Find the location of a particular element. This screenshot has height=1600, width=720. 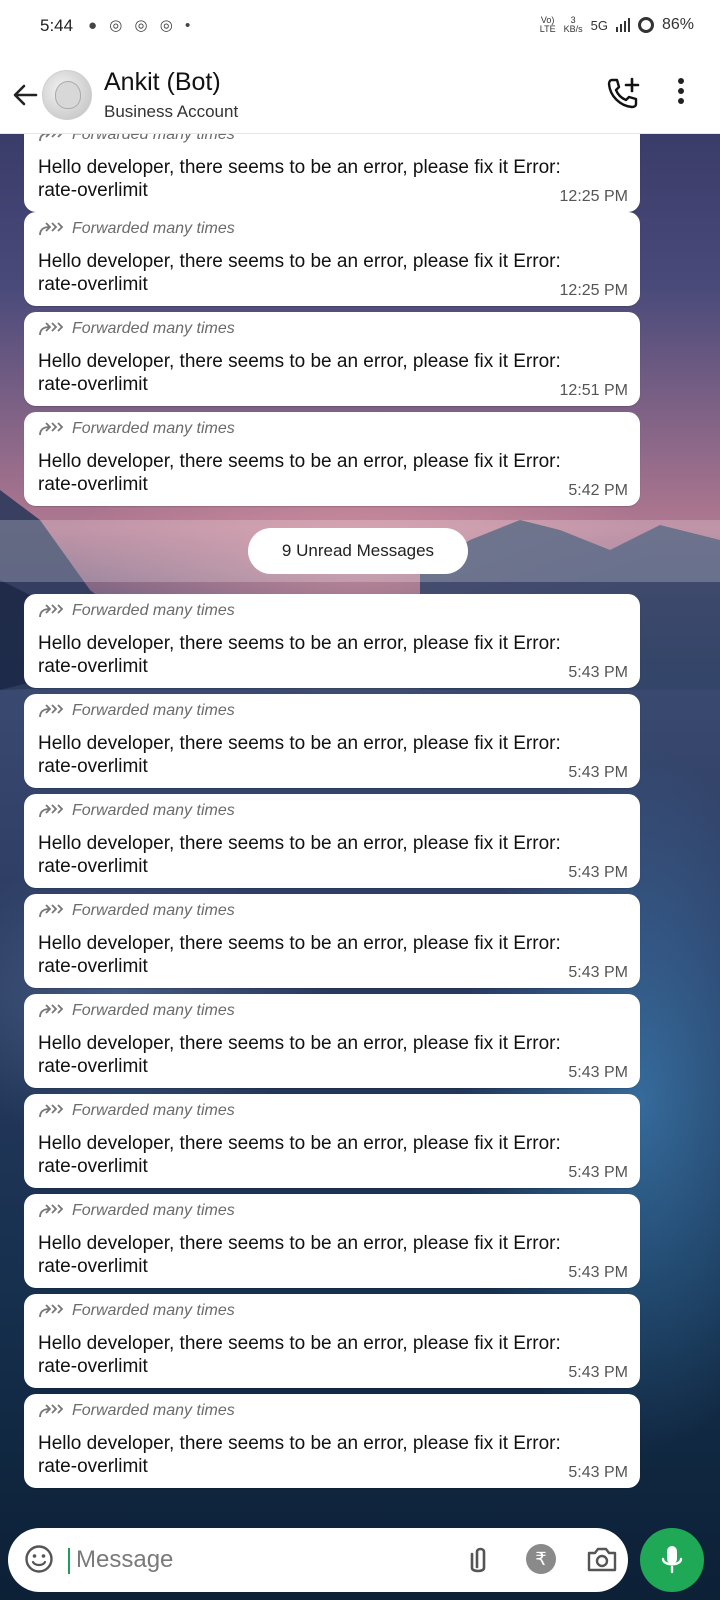

battery-percent: 86% is located at coordinates (677, 24).